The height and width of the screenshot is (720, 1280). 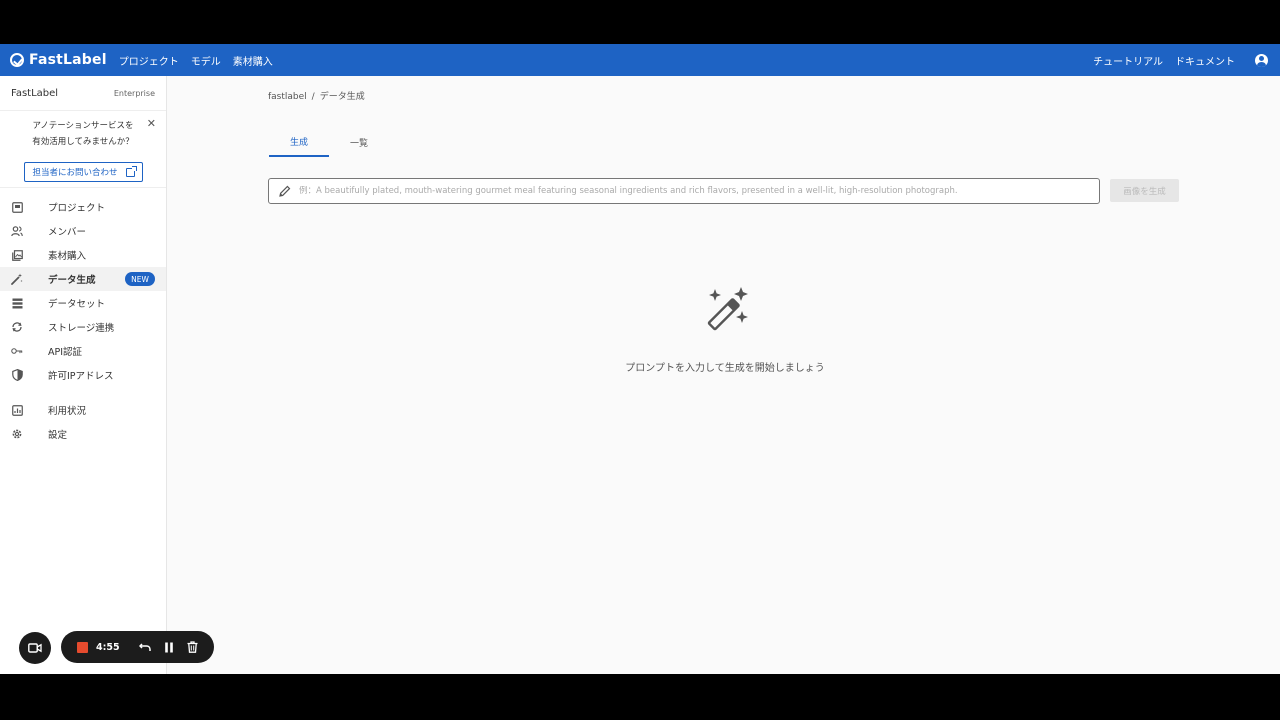 What do you see at coordinates (35, 93) in the screenshot?
I see `org-name: FastLabel` at bounding box center [35, 93].